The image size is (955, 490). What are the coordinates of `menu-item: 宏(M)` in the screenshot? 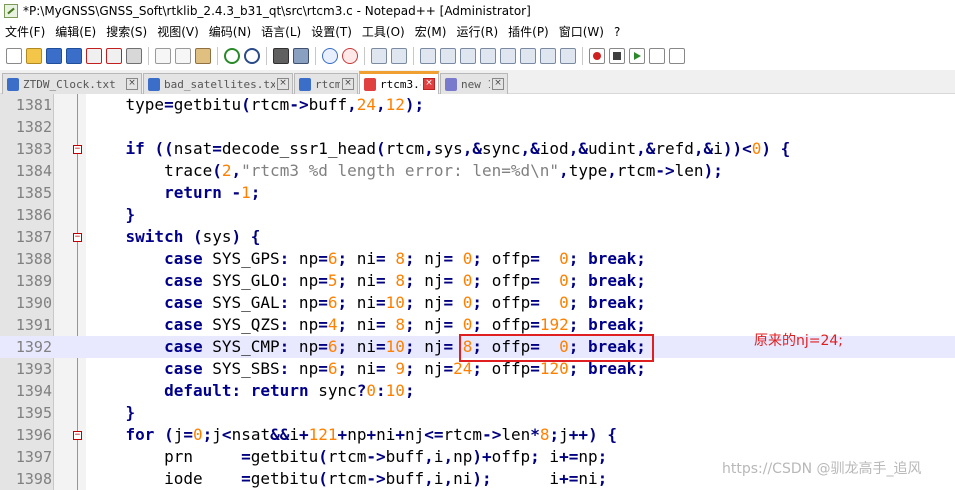 It's located at (431, 32).